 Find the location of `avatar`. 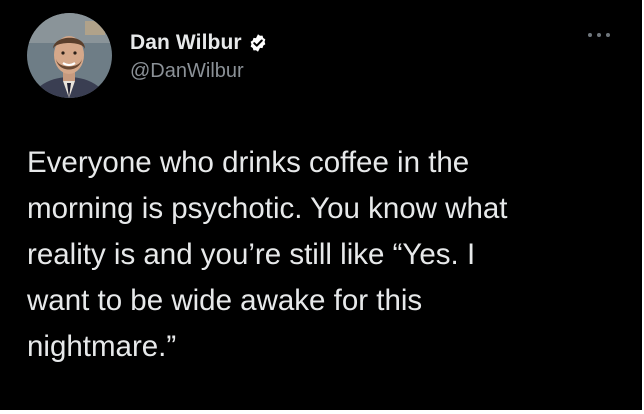

avatar is located at coordinates (69, 55).